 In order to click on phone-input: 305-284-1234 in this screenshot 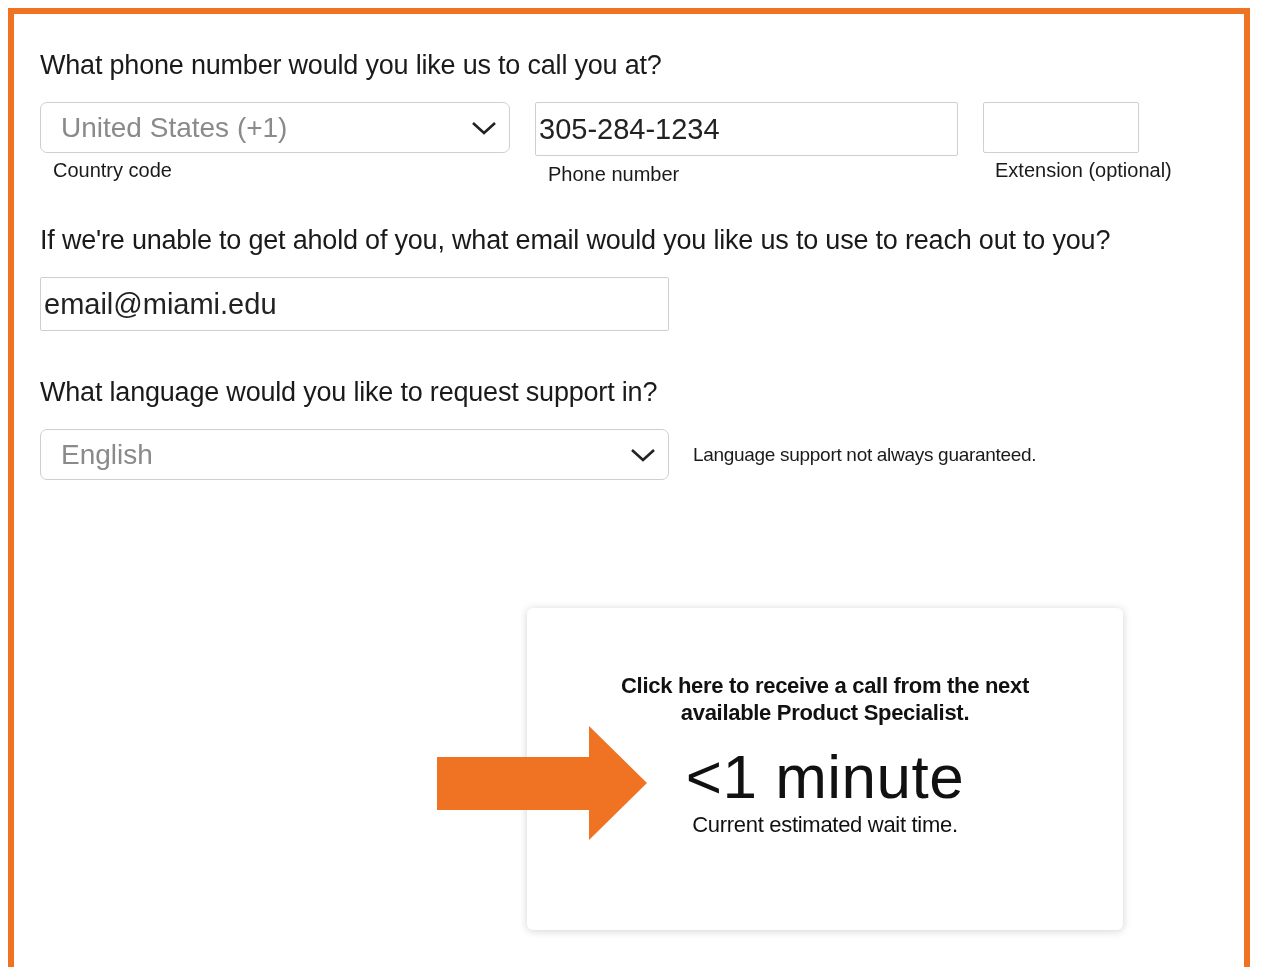, I will do `click(746, 129)`.